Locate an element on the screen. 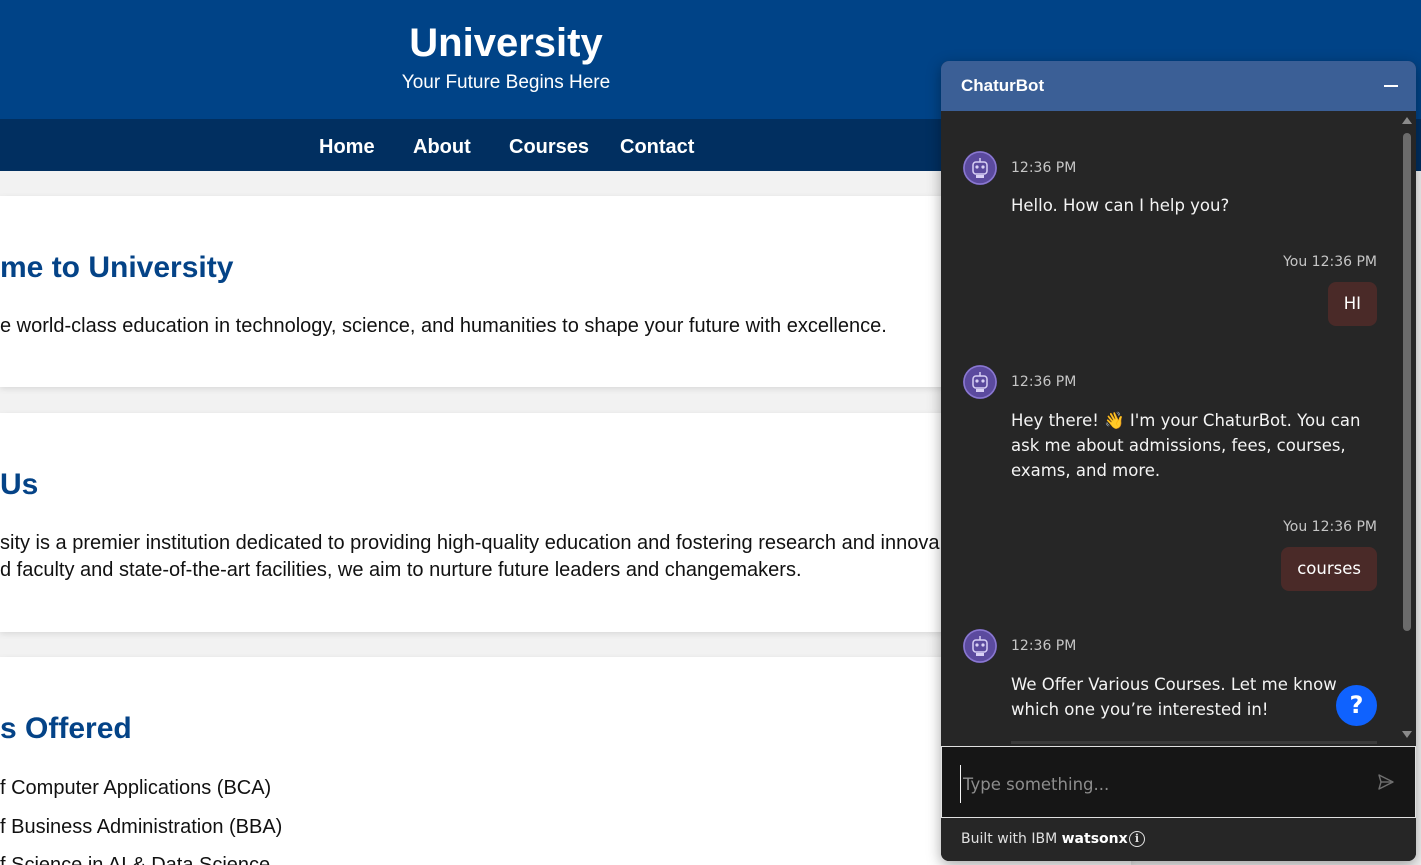 The width and height of the screenshot is (1421, 865). about-heading: Us is located at coordinates (19, 484).